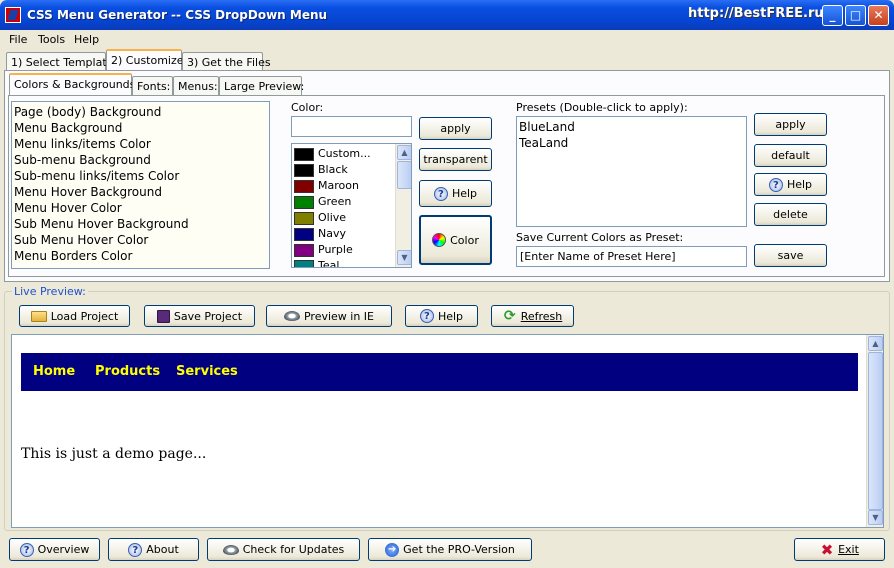 The width and height of the screenshot is (894, 568). I want to click on color-option: Olive, so click(343, 218).